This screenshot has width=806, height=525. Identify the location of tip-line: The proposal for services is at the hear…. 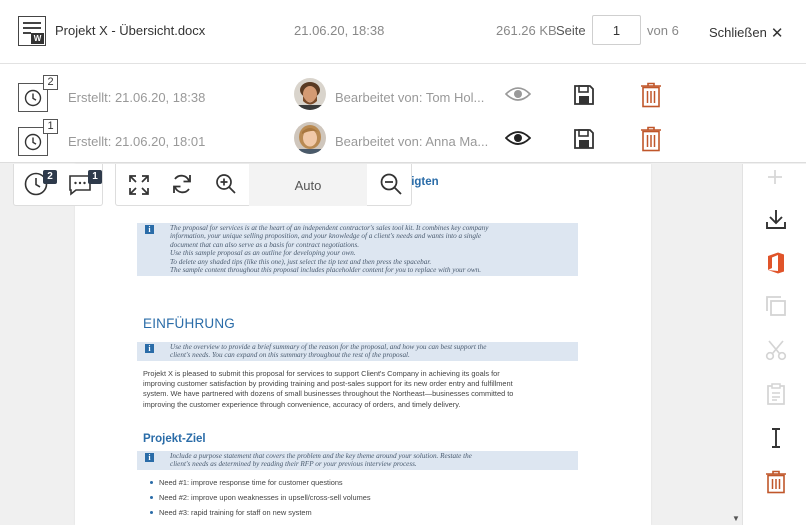
(329, 228).